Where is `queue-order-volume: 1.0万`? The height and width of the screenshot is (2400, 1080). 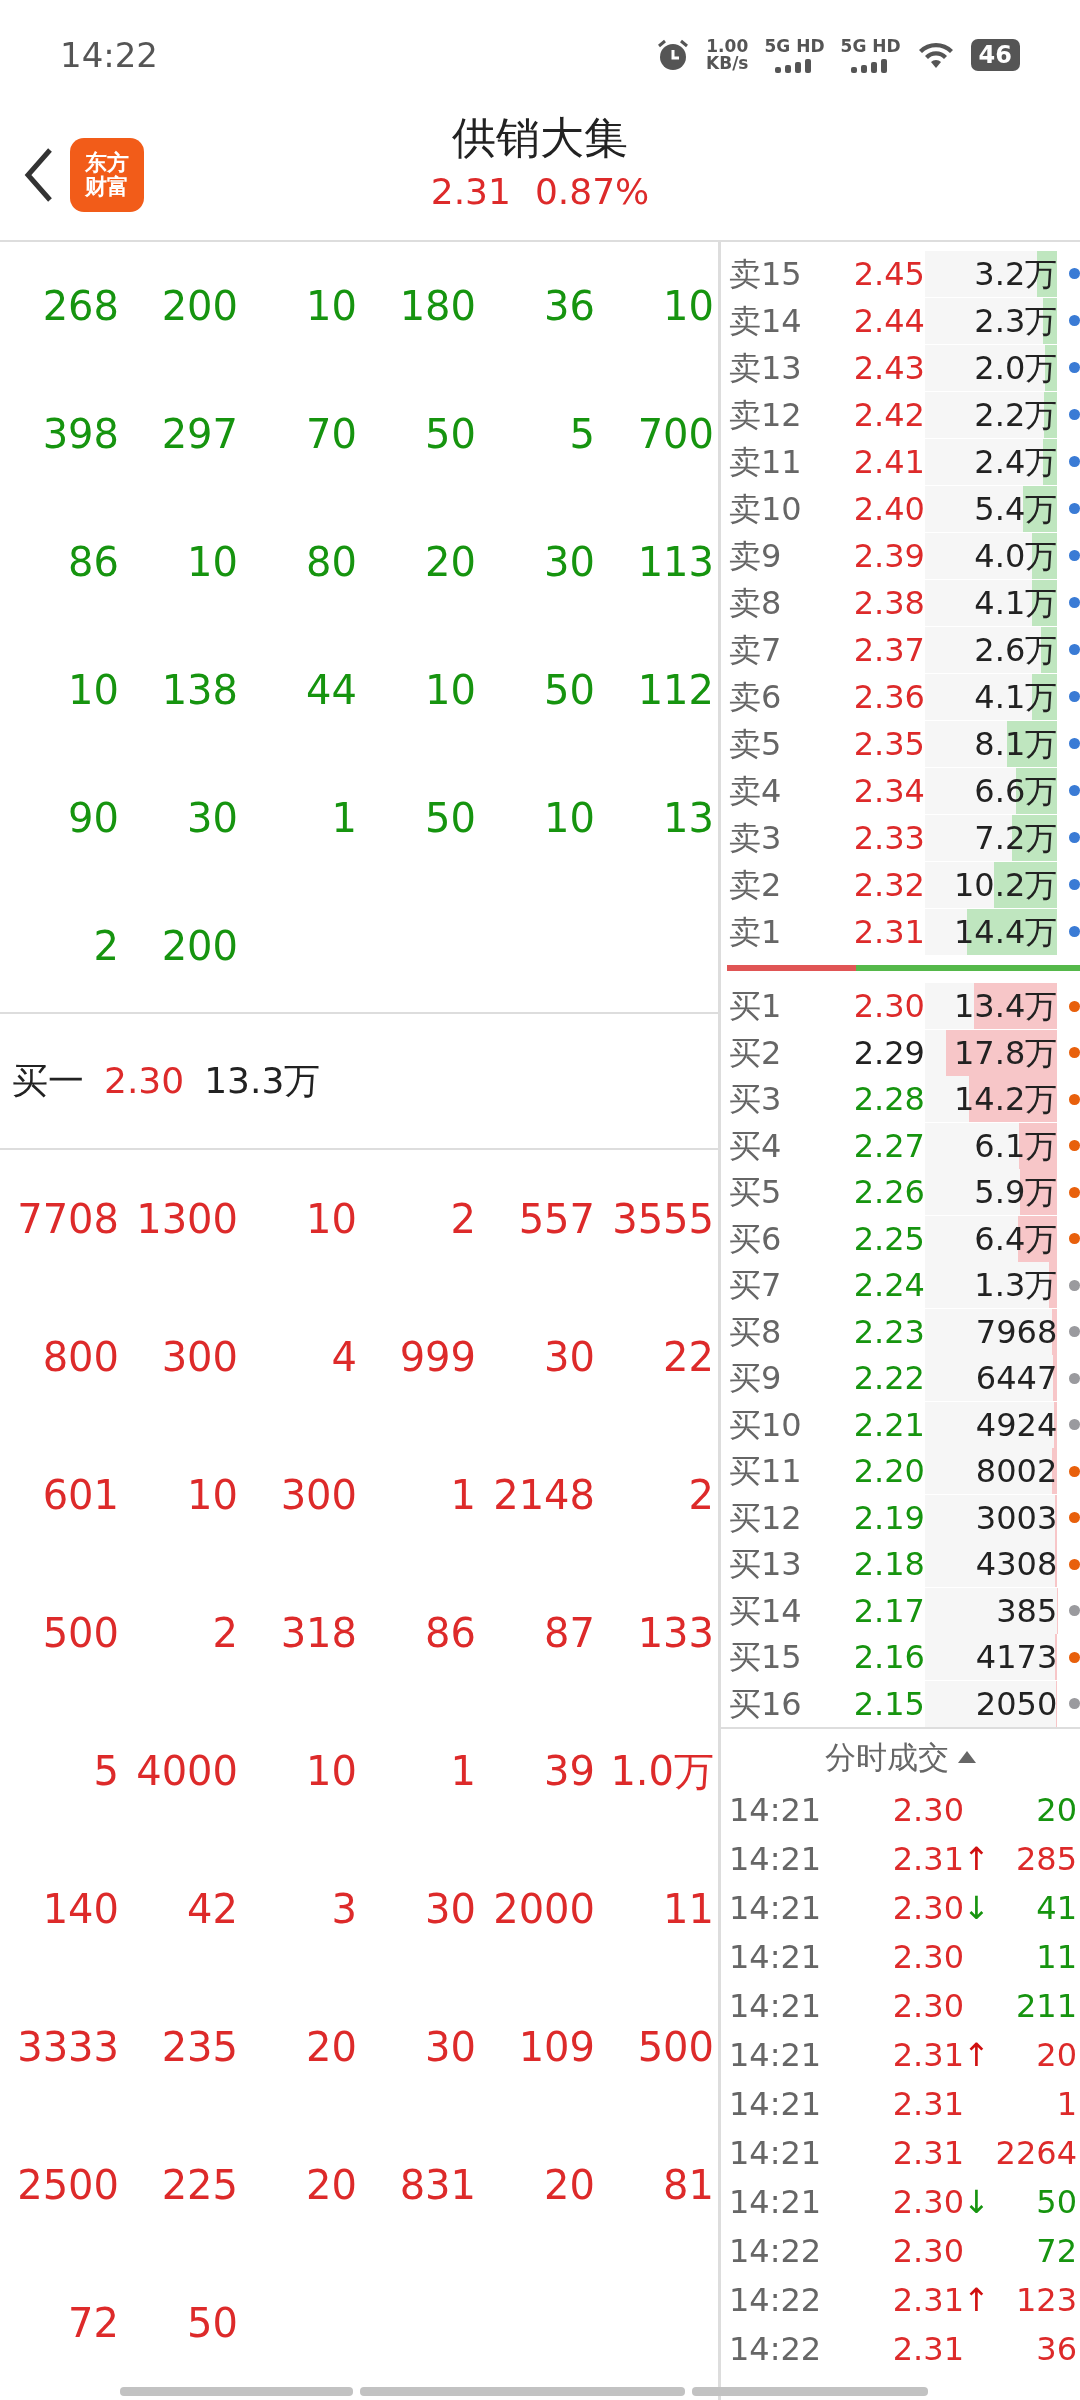 queue-order-volume: 1.0万 is located at coordinates (661, 1771).